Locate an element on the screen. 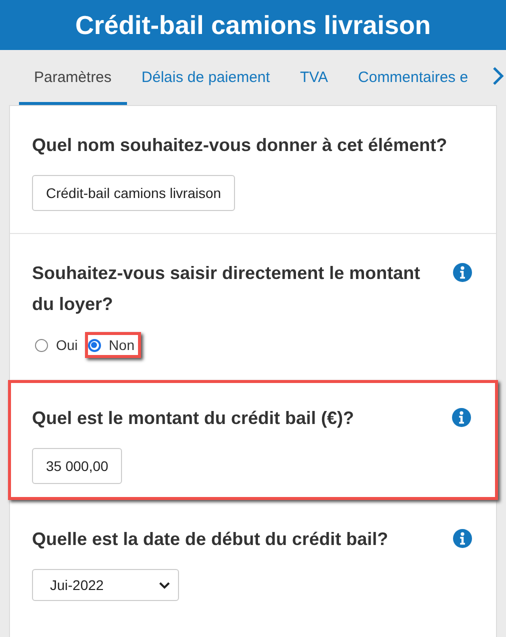  radio-label: Oui is located at coordinates (67, 345).